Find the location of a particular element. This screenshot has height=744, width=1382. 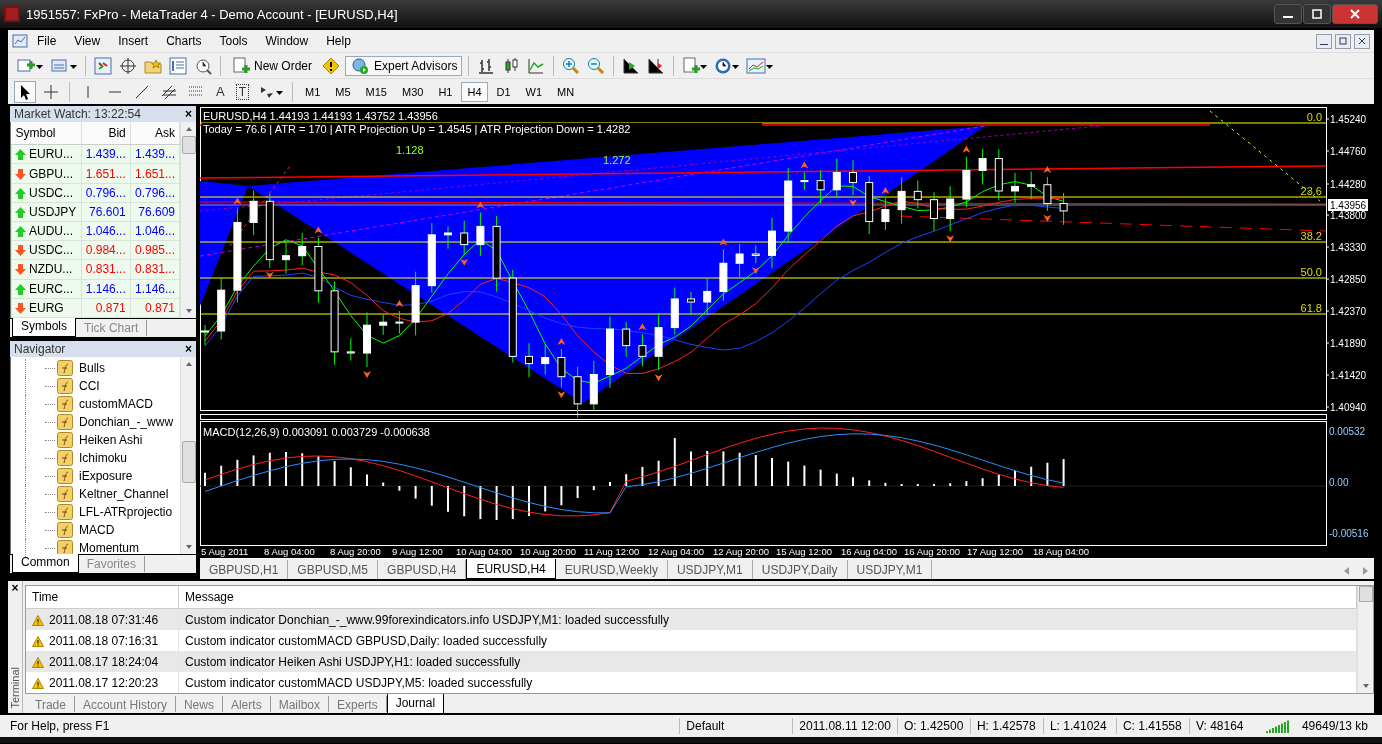

chart-tab: GBPUSD,M5 is located at coordinates (333, 569).